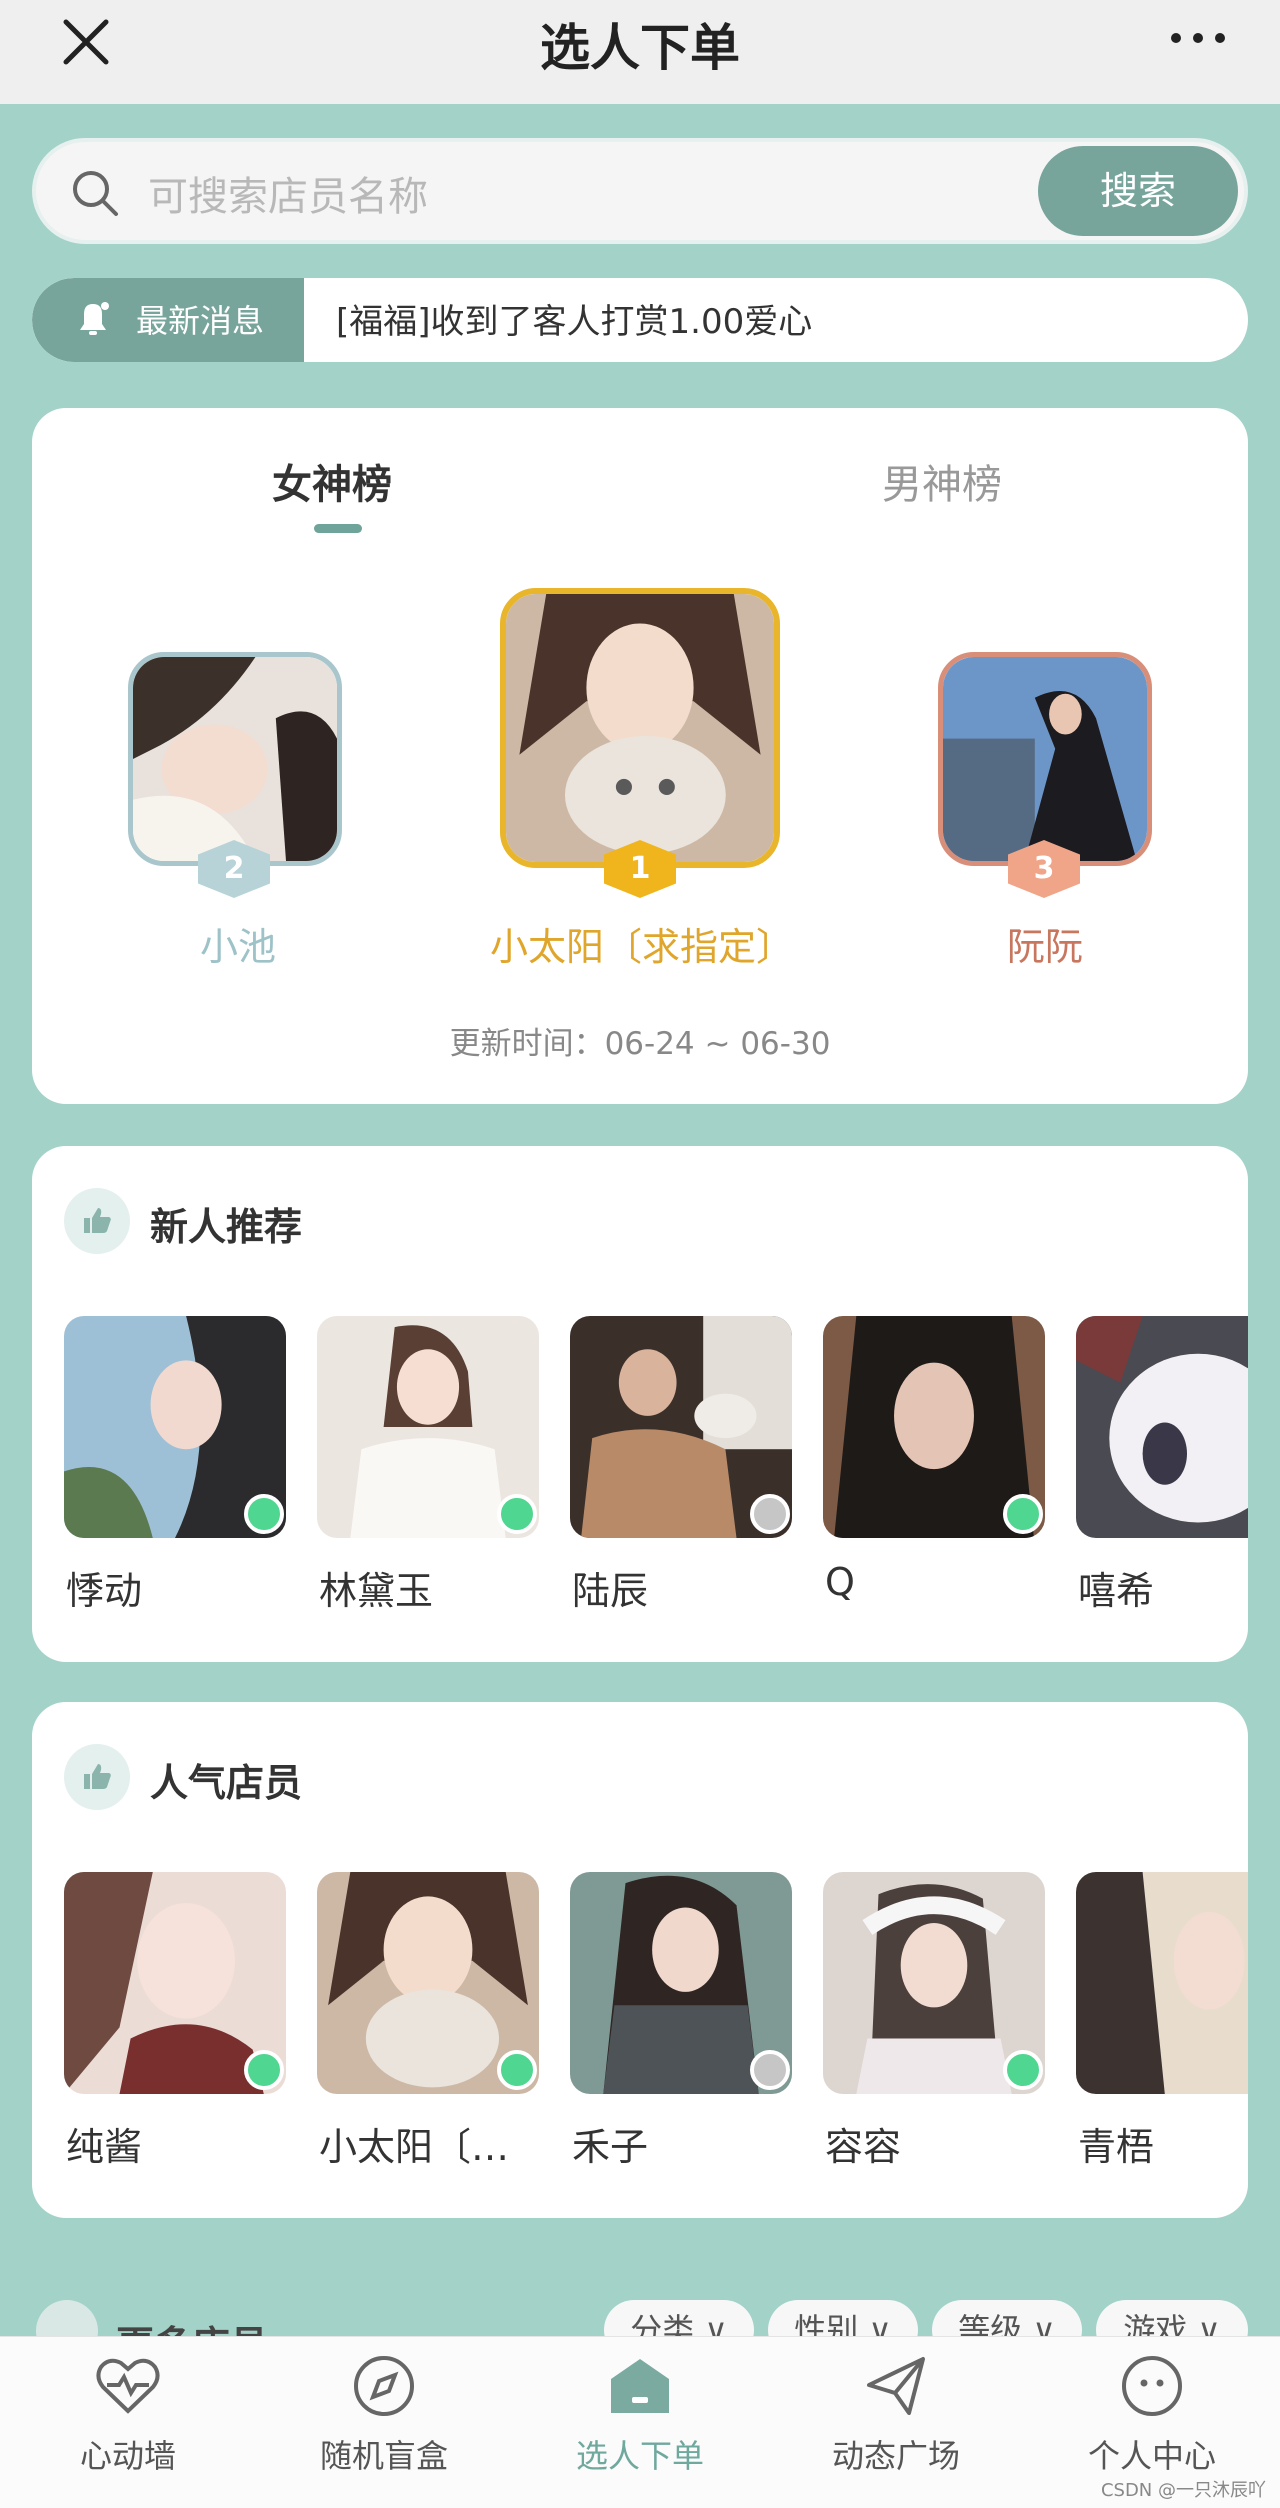 This screenshot has width=1280, height=2508. What do you see at coordinates (610, 2147) in the screenshot?
I see `person-name: 禾子` at bounding box center [610, 2147].